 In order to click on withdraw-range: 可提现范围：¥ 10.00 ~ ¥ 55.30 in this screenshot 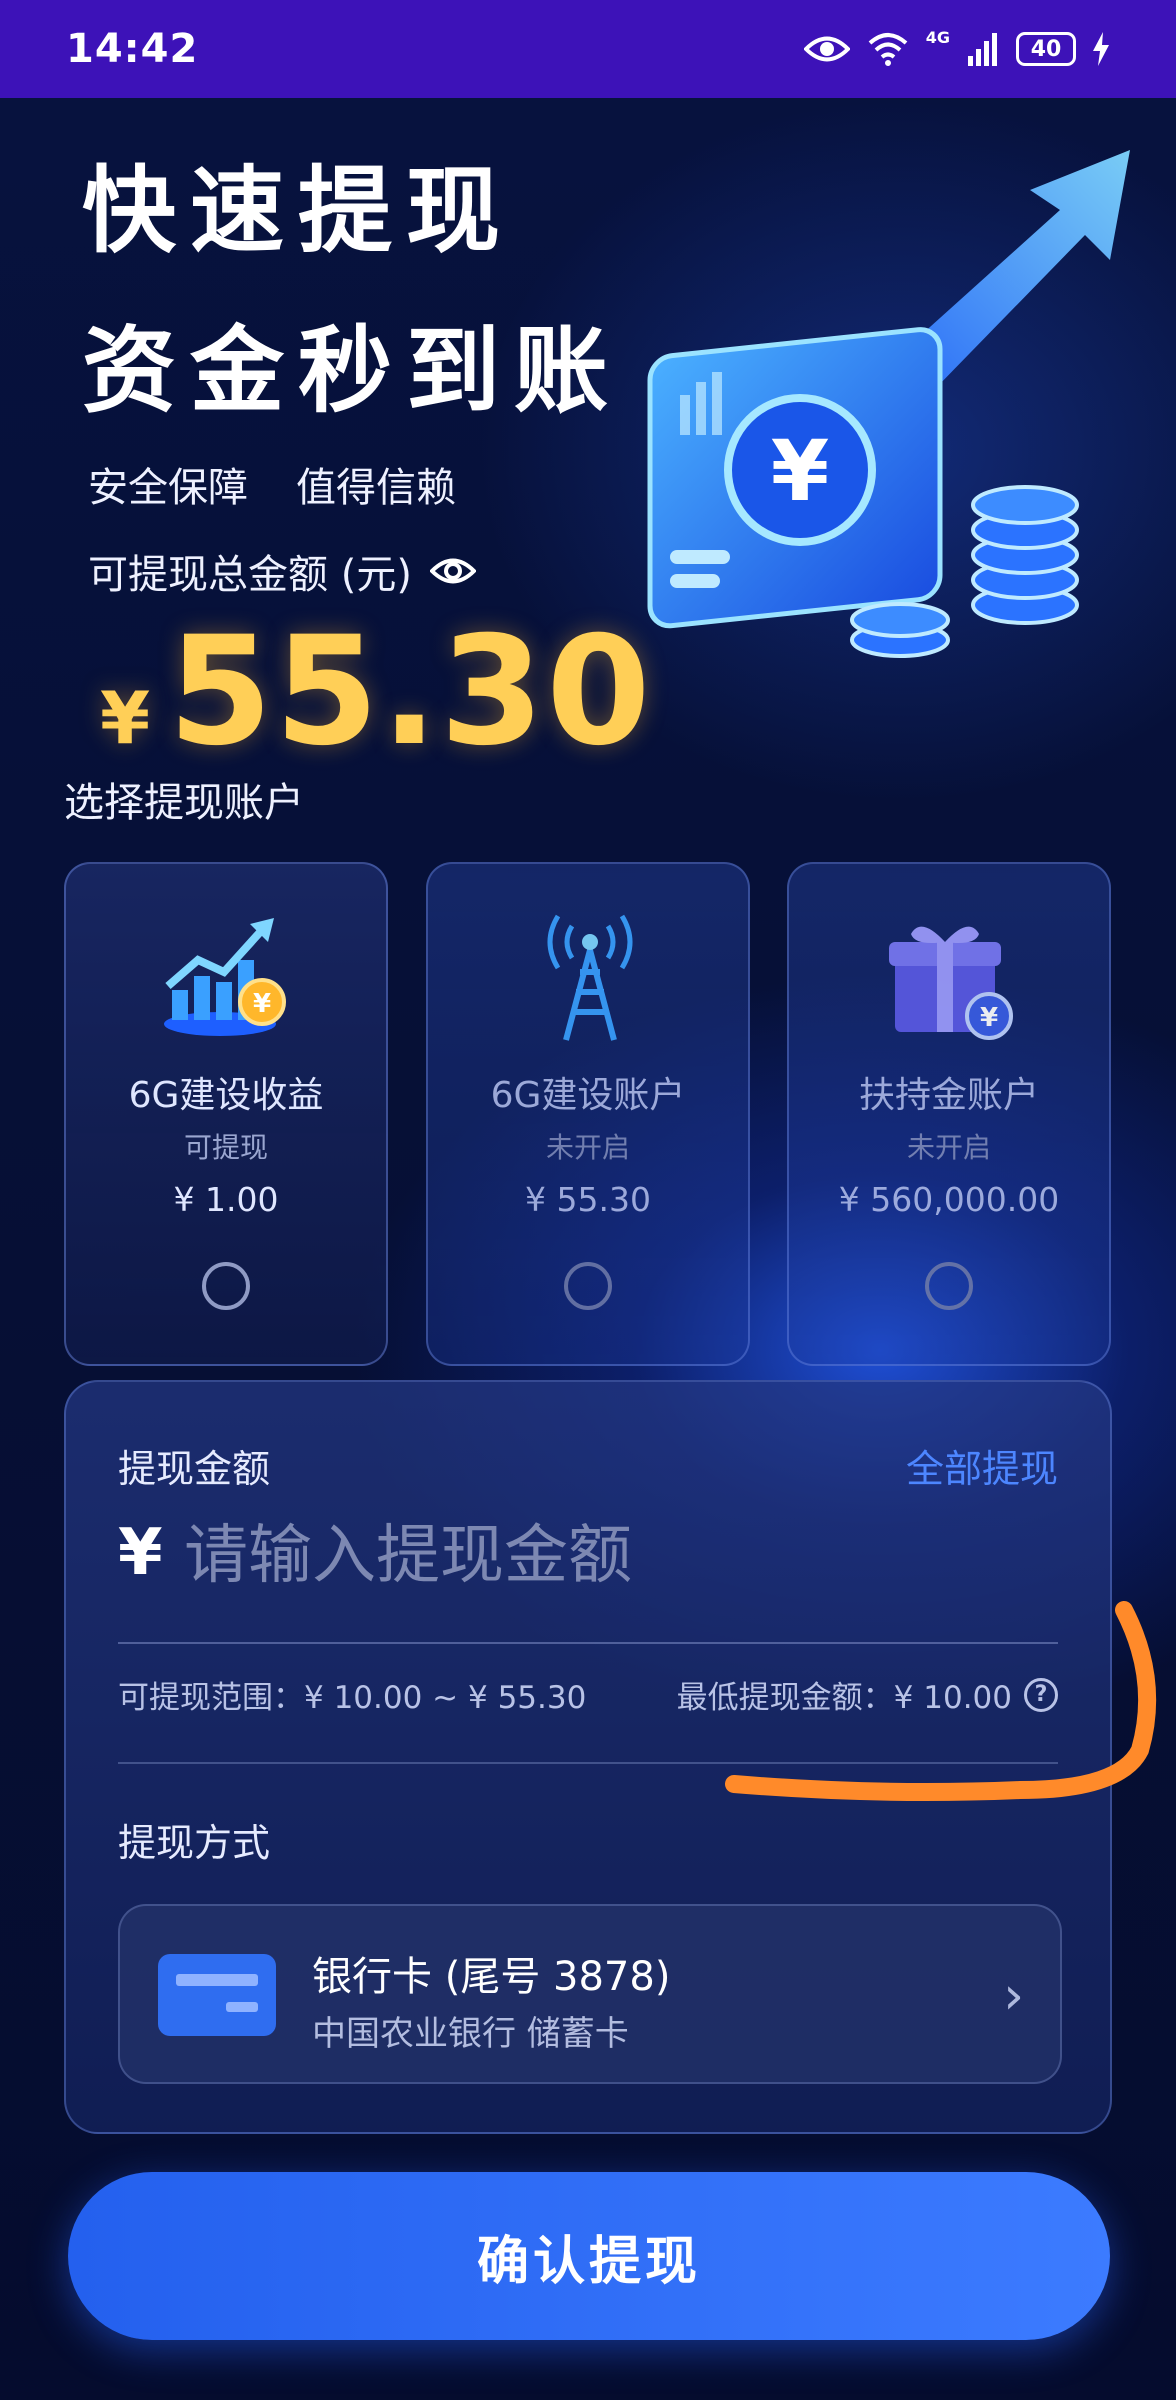, I will do `click(352, 1698)`.